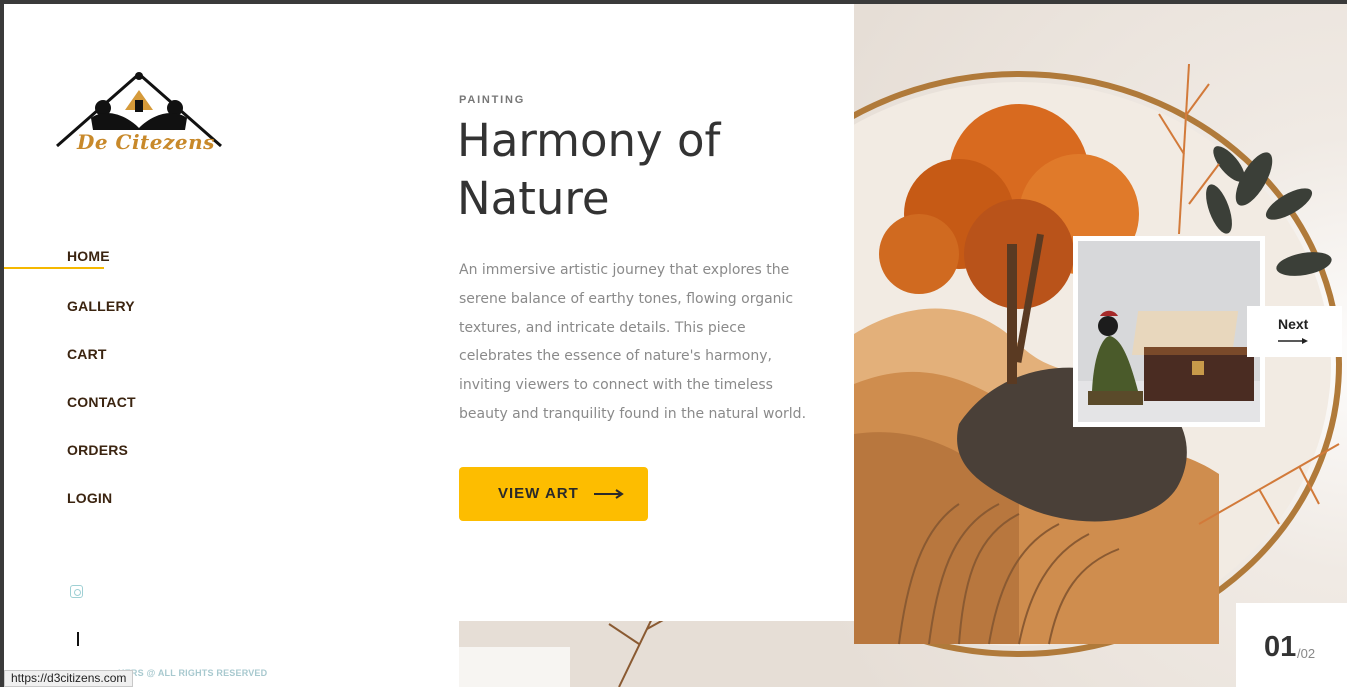 This screenshot has width=1347, height=687. Describe the element at coordinates (1280, 647) in the screenshot. I see `slide-current: 01` at that location.